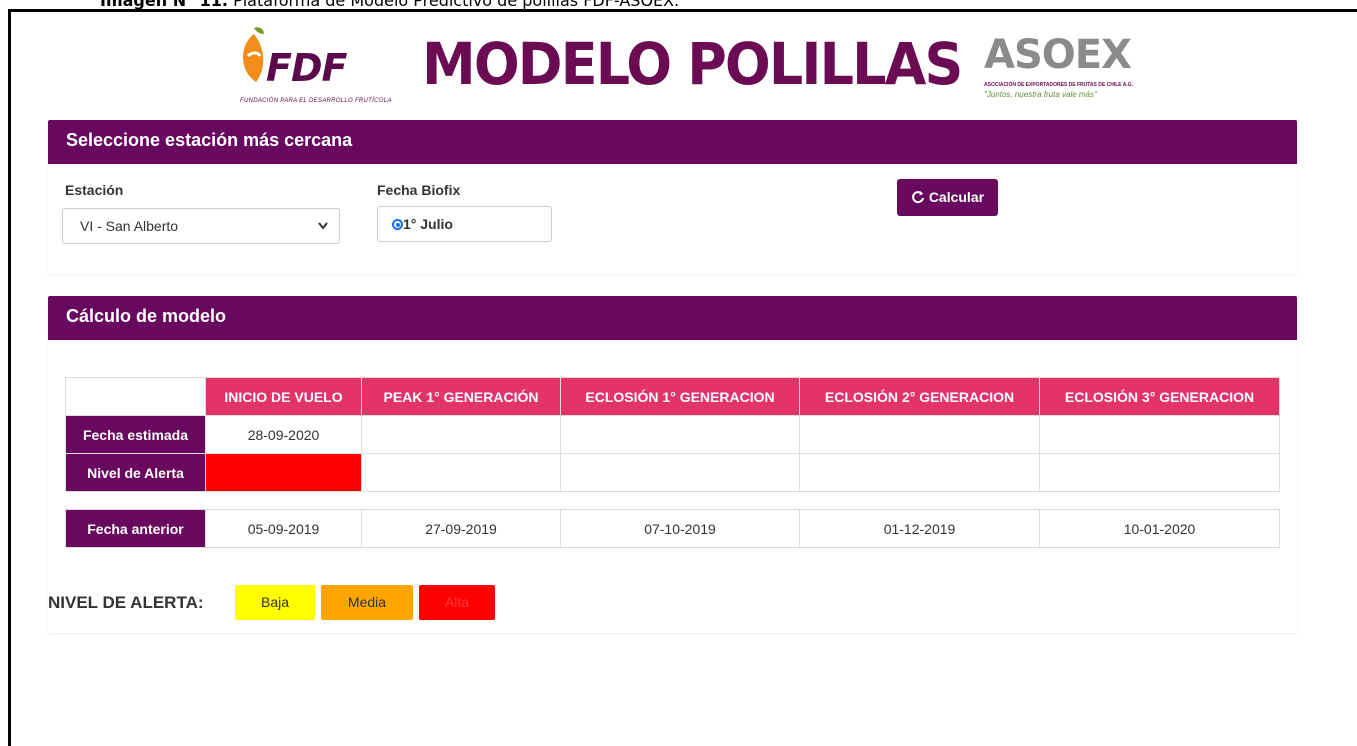 Image resolution: width=1357 pixels, height=746 pixels. Describe the element at coordinates (680, 528) in the screenshot. I see `table-cell: 07-10-2019` at that location.